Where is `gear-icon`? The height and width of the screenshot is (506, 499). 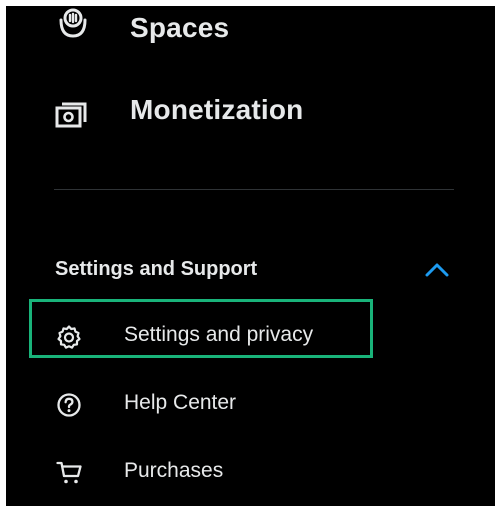
gear-icon is located at coordinates (69, 337).